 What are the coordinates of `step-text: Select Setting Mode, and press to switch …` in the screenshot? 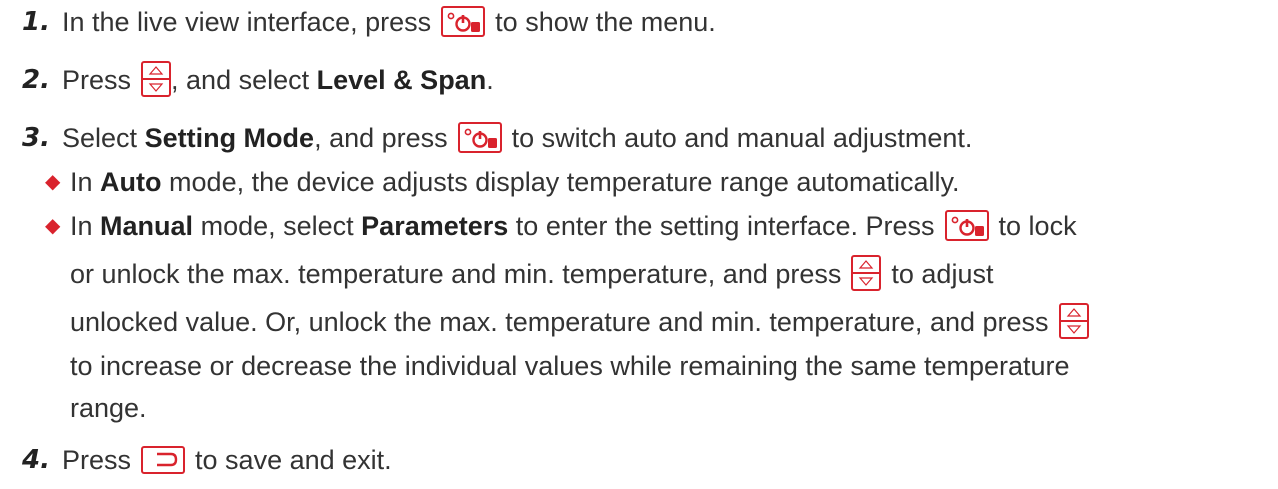 It's located at (517, 138).